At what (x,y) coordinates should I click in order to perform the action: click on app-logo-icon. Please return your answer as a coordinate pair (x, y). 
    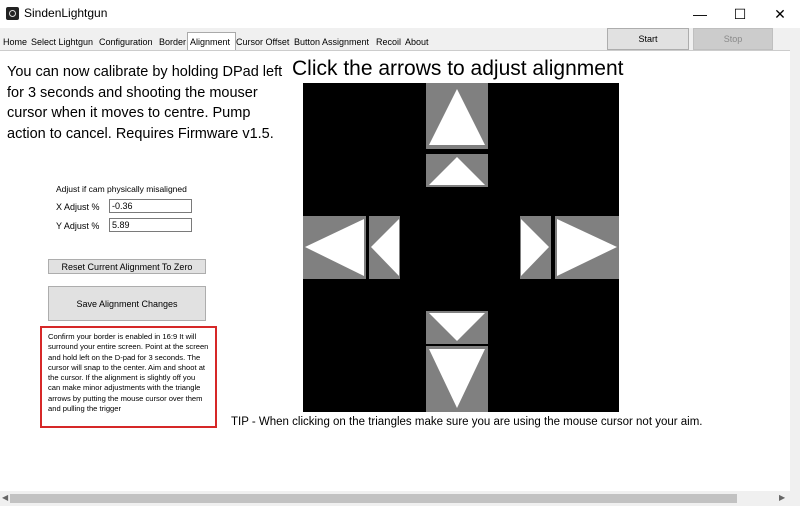
    Looking at the image, I should click on (12, 13).